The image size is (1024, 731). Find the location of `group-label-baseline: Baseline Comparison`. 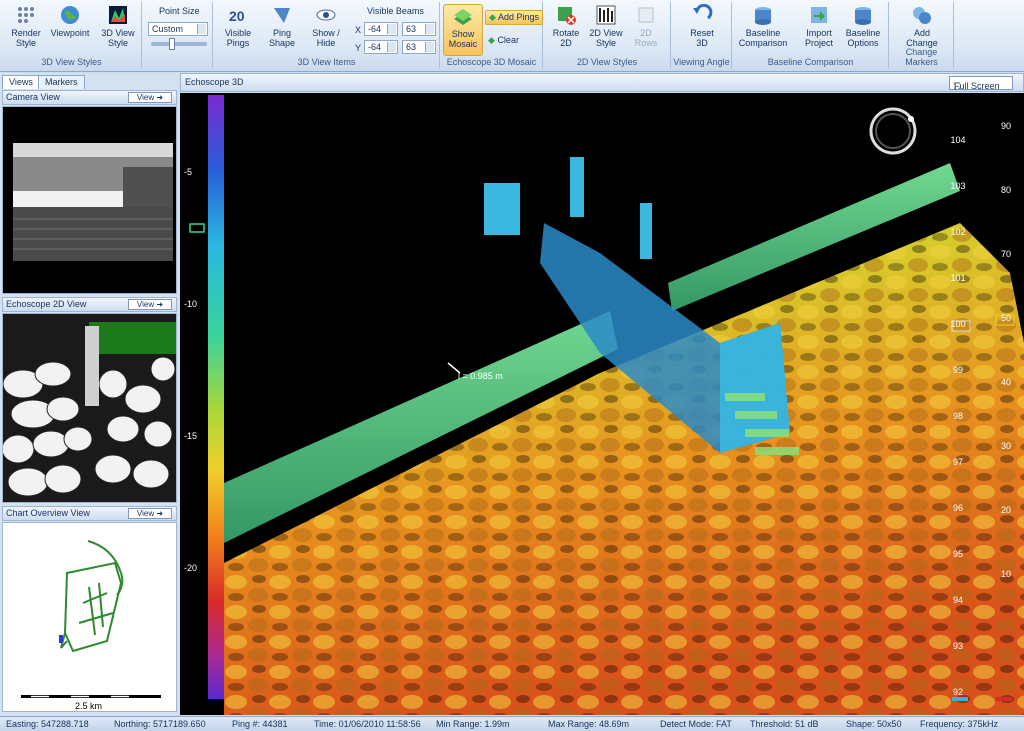

group-label-baseline: Baseline Comparison is located at coordinates (810, 62).